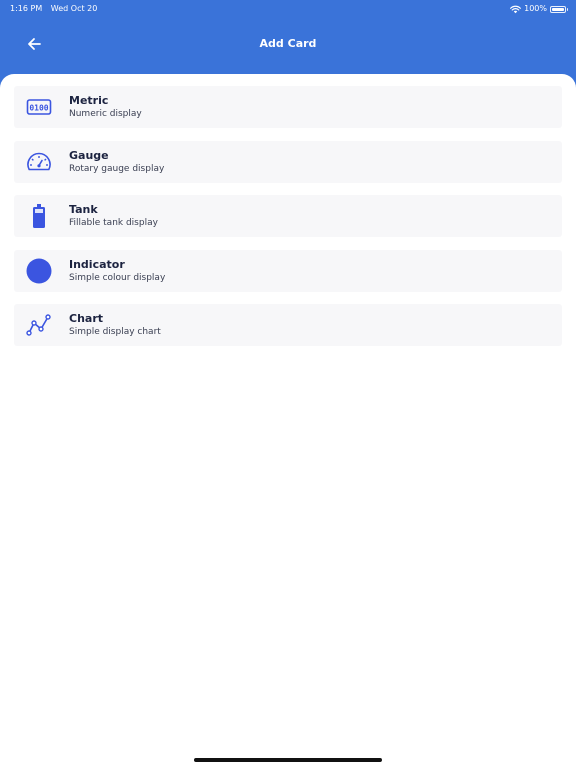 Image resolution: width=576 pixels, height=768 pixels. Describe the element at coordinates (288, 9) in the screenshot. I see `status-bar: 1:16 PM Wed Oct 20 100%` at that location.